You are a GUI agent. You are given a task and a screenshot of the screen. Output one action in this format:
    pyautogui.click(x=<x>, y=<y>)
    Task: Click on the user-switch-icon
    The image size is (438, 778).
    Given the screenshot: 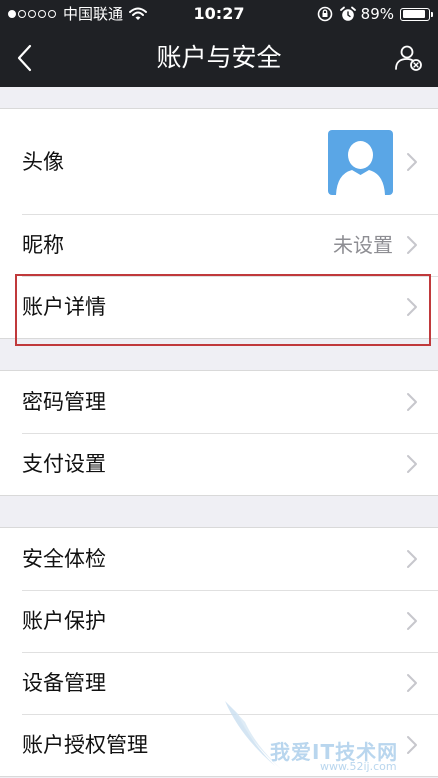 What is the action you would take?
    pyautogui.click(x=408, y=58)
    